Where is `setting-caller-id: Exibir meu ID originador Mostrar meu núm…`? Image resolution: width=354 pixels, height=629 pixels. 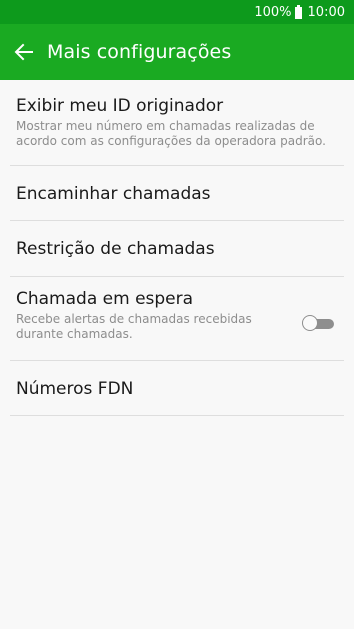
setting-caller-id: Exibir meu ID originador Mostrar meu núm… is located at coordinates (177, 123).